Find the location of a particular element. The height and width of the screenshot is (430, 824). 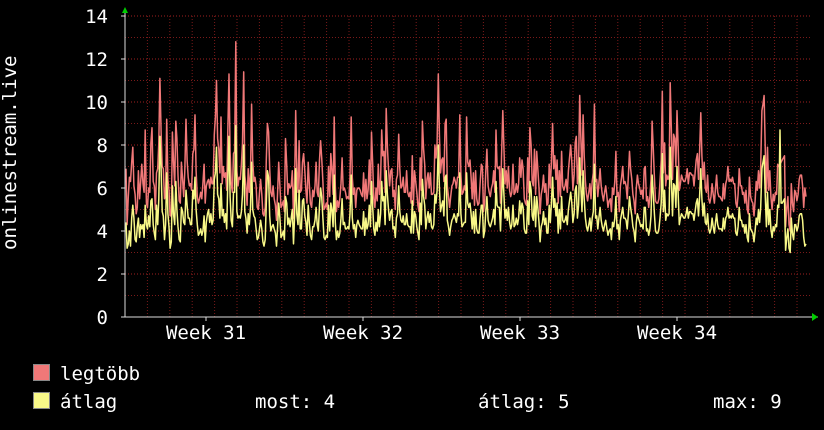

y-tick-label: 6 is located at coordinates (102, 189).